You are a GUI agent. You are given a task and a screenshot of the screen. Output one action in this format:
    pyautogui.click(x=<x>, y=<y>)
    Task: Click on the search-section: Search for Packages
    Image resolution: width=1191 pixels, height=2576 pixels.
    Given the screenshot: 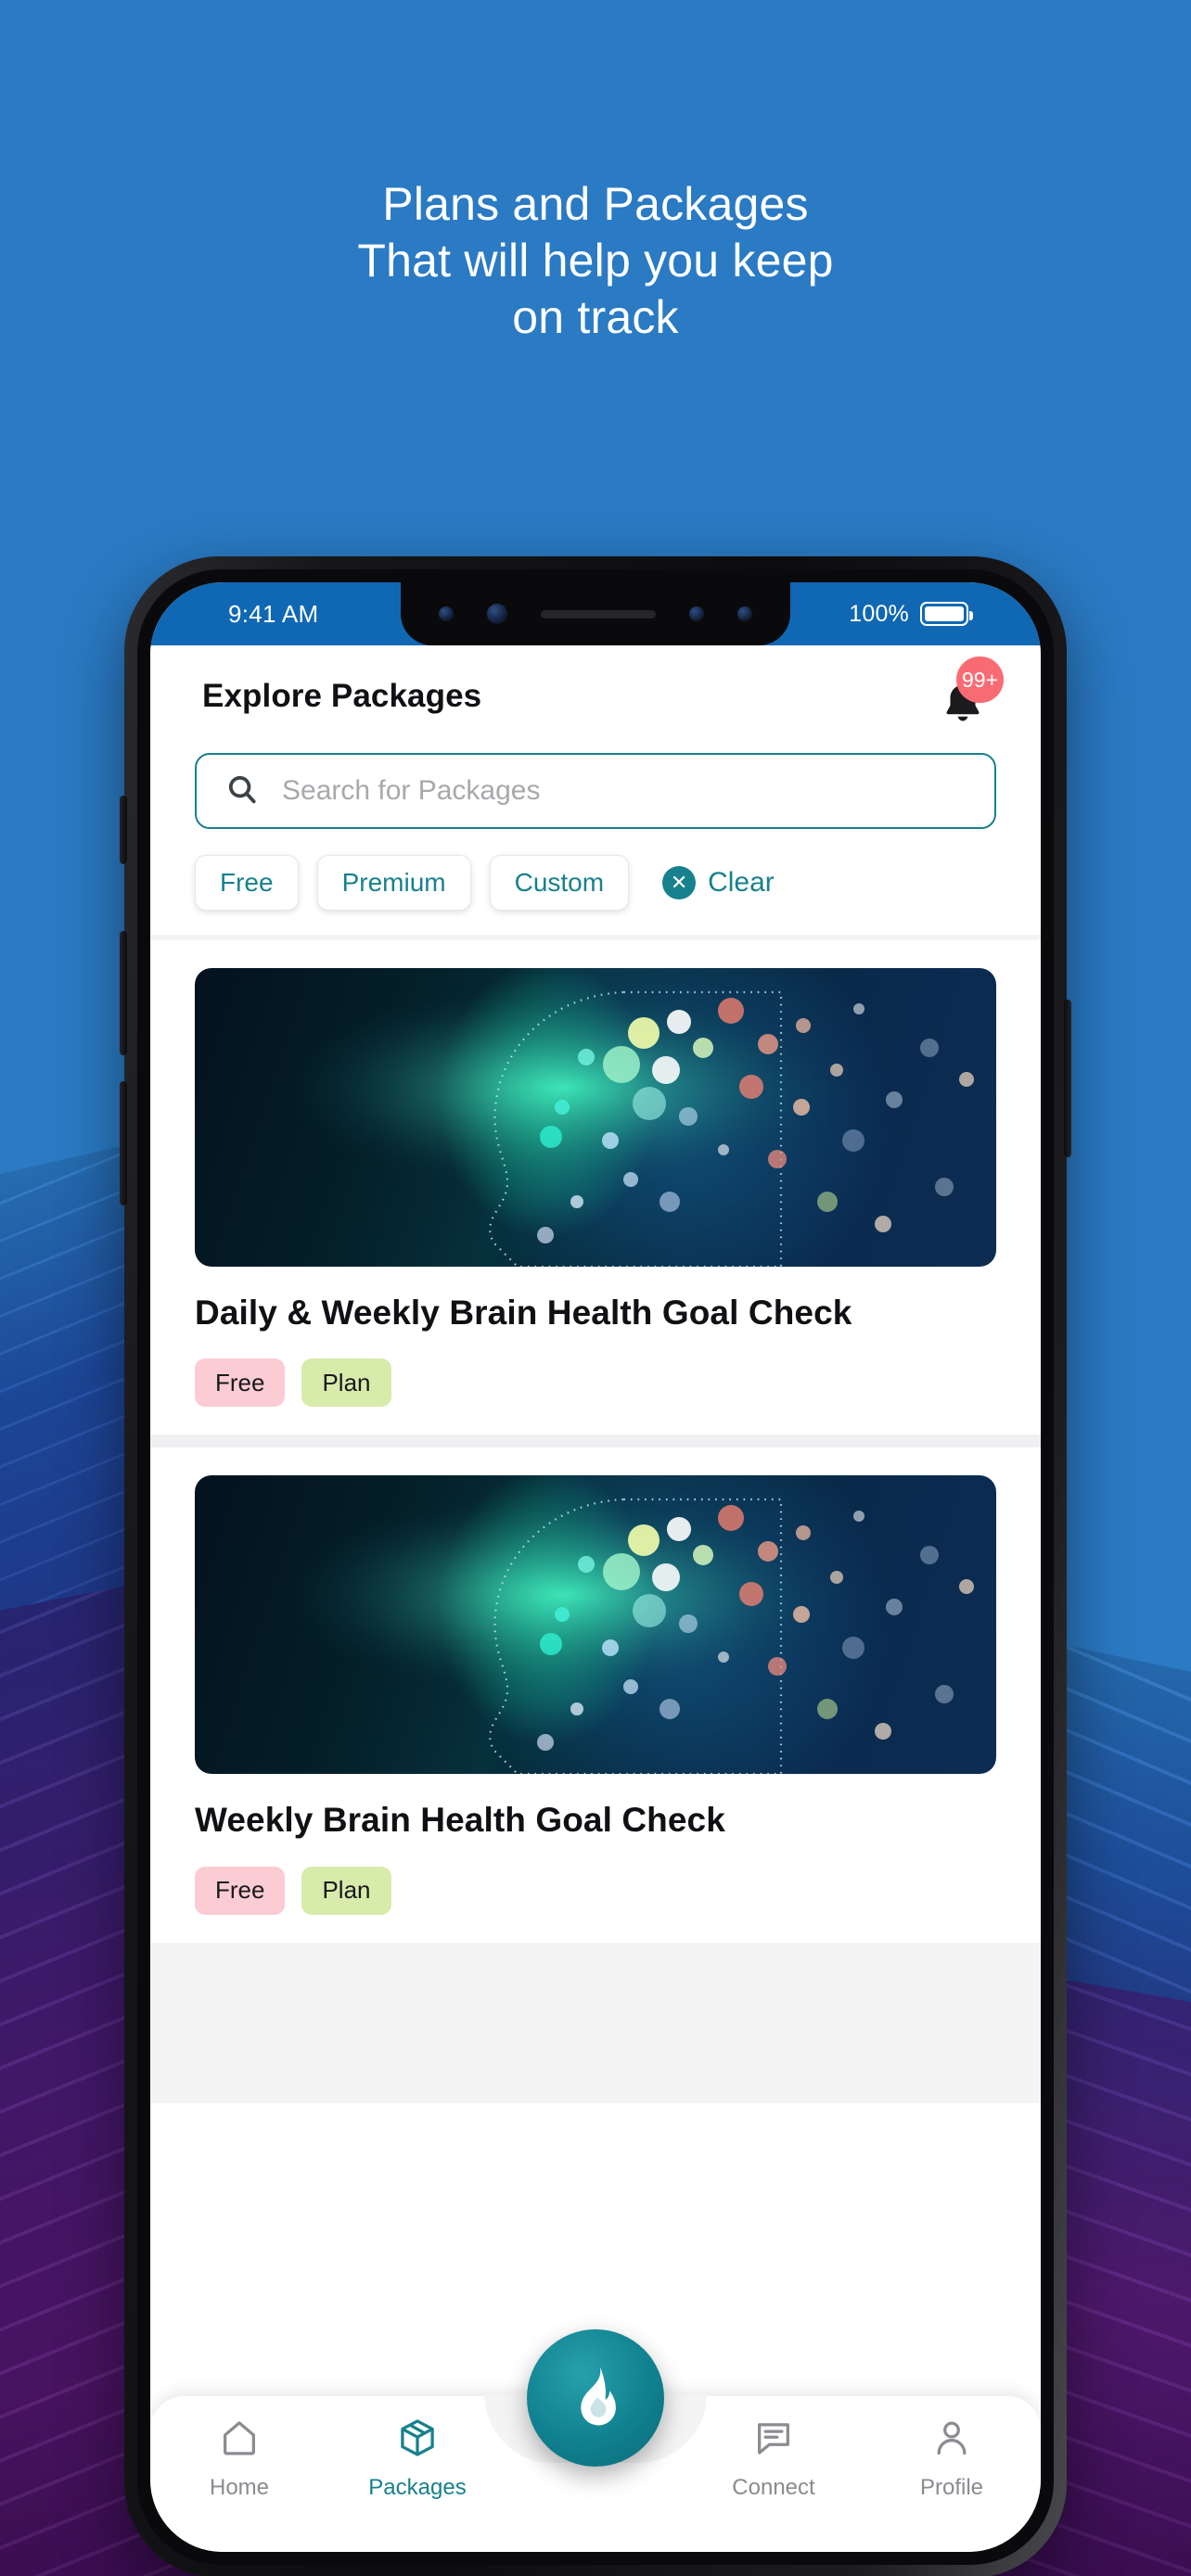 What is the action you would take?
    pyautogui.click(x=595, y=788)
    